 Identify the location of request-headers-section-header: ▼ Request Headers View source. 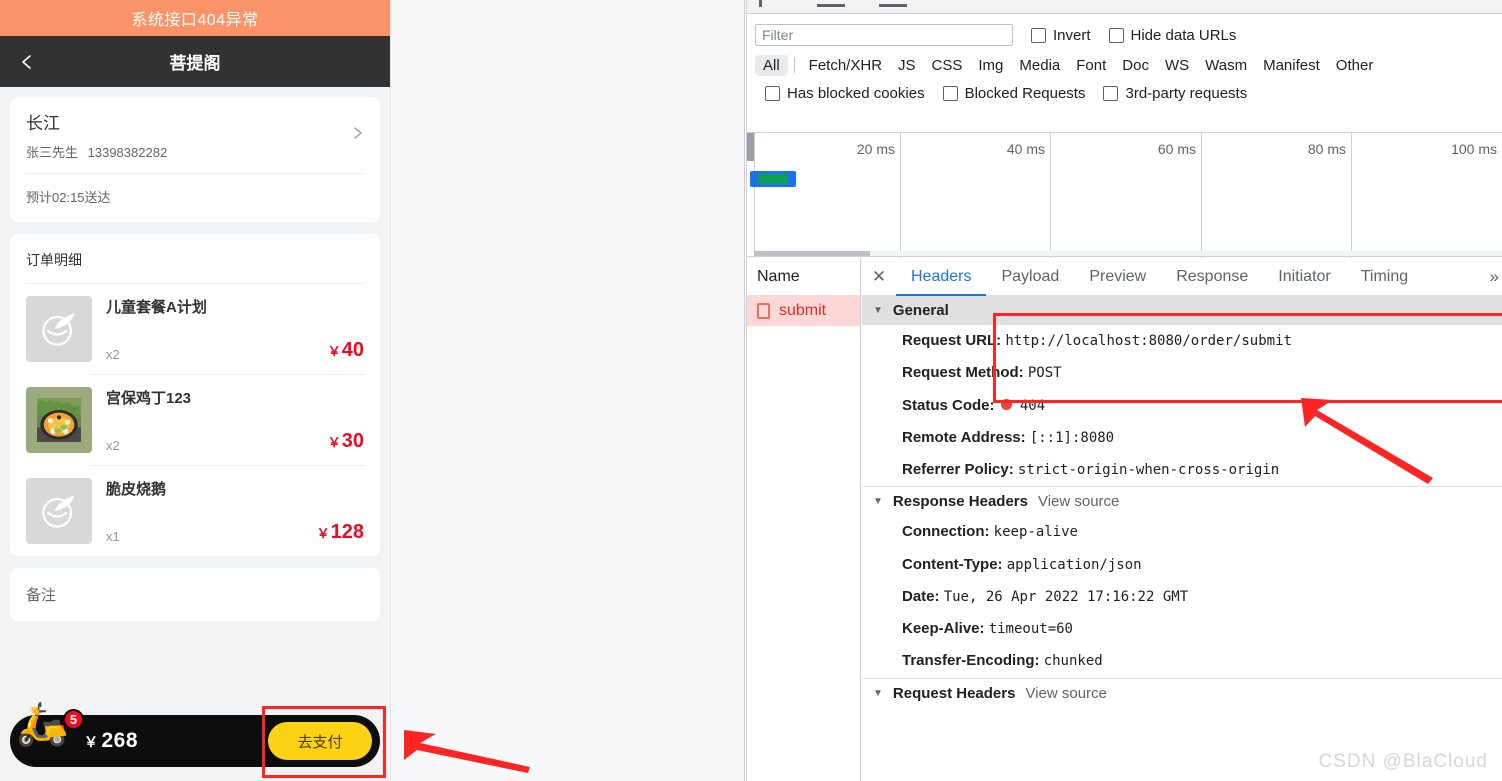
(1182, 692).